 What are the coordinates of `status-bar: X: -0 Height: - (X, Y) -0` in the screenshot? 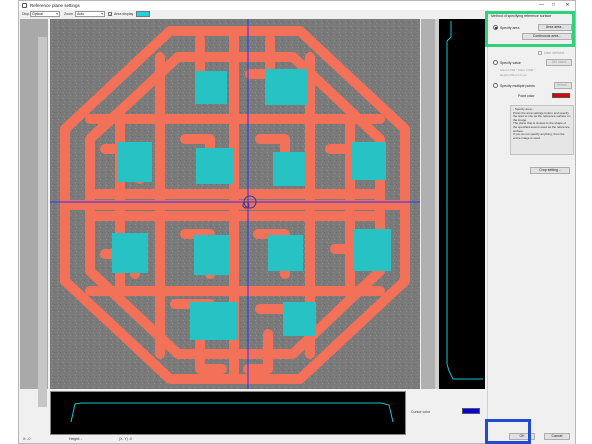 It's located at (254, 439).